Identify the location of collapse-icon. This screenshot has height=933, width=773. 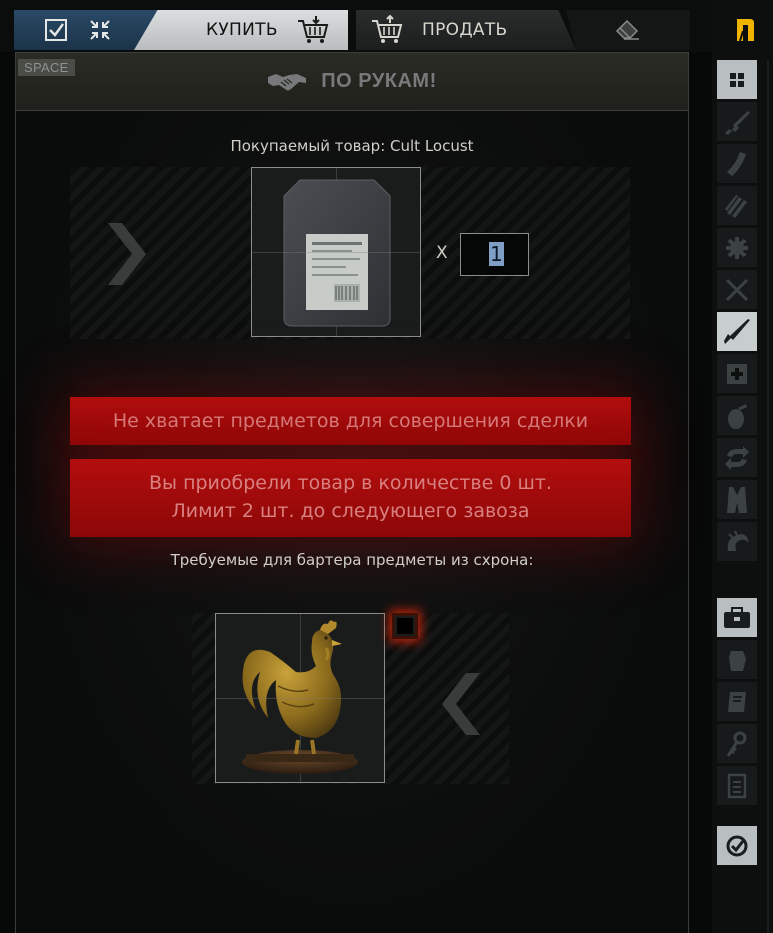
(100, 30).